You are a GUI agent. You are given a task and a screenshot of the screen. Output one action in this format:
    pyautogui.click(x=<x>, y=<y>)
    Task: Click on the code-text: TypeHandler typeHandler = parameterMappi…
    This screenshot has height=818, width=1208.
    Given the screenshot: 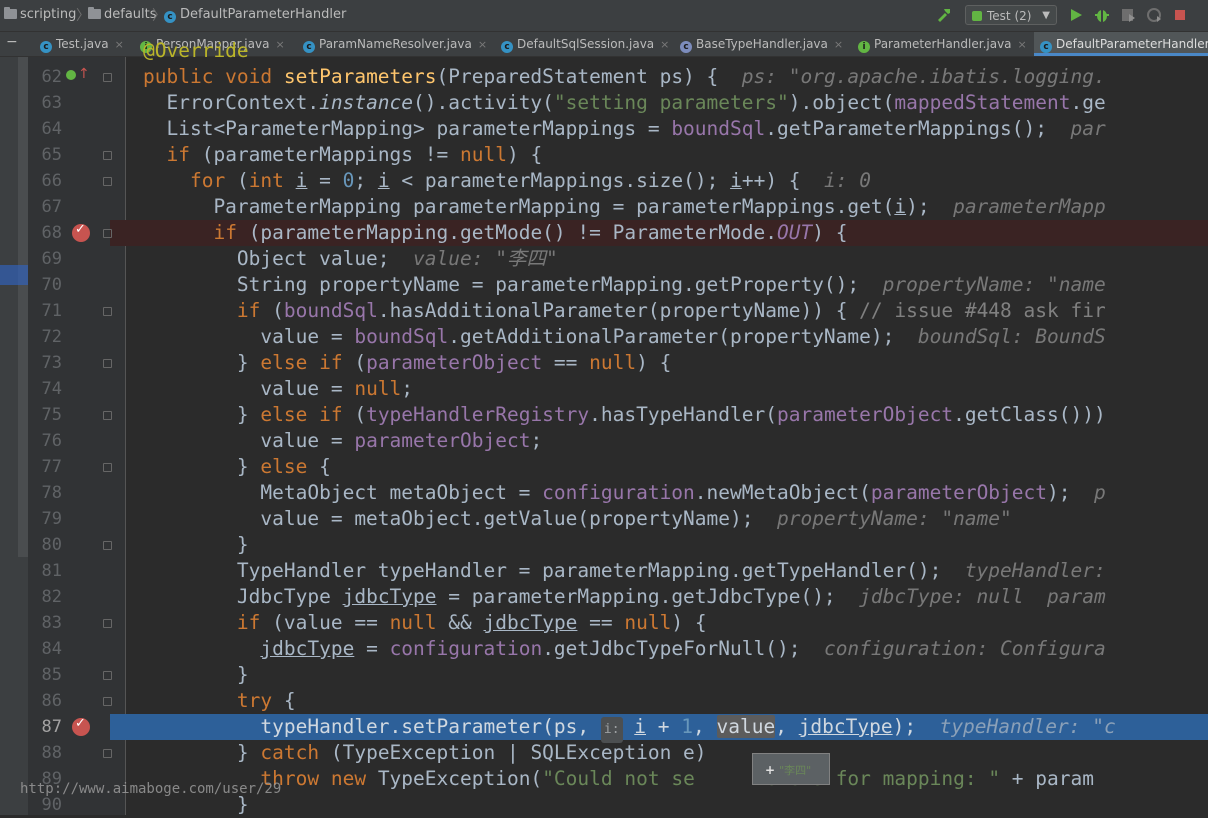 What is the action you would take?
    pyautogui.click(x=624, y=570)
    